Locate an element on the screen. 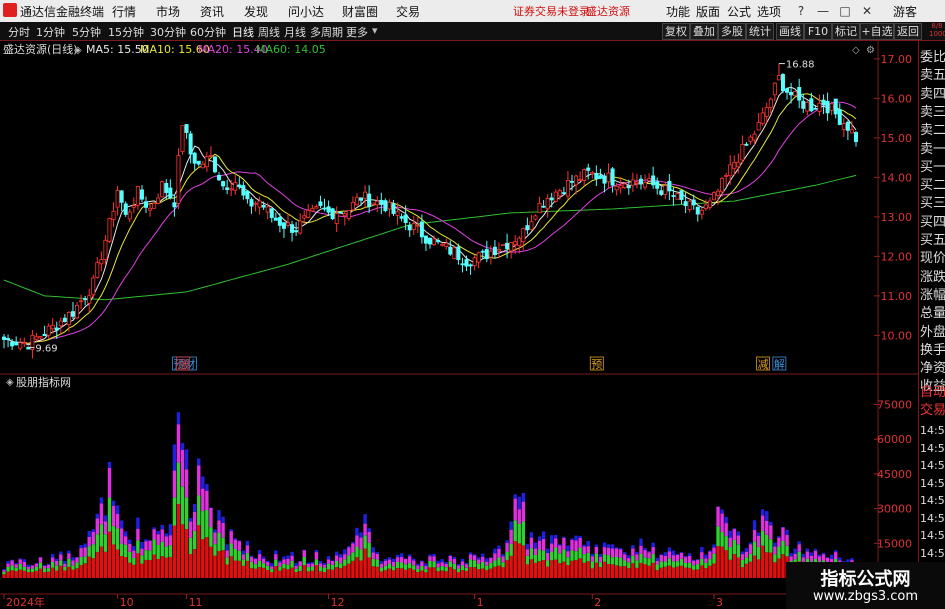 The height and width of the screenshot is (609, 945). menu-news: 资讯 is located at coordinates (212, 11).